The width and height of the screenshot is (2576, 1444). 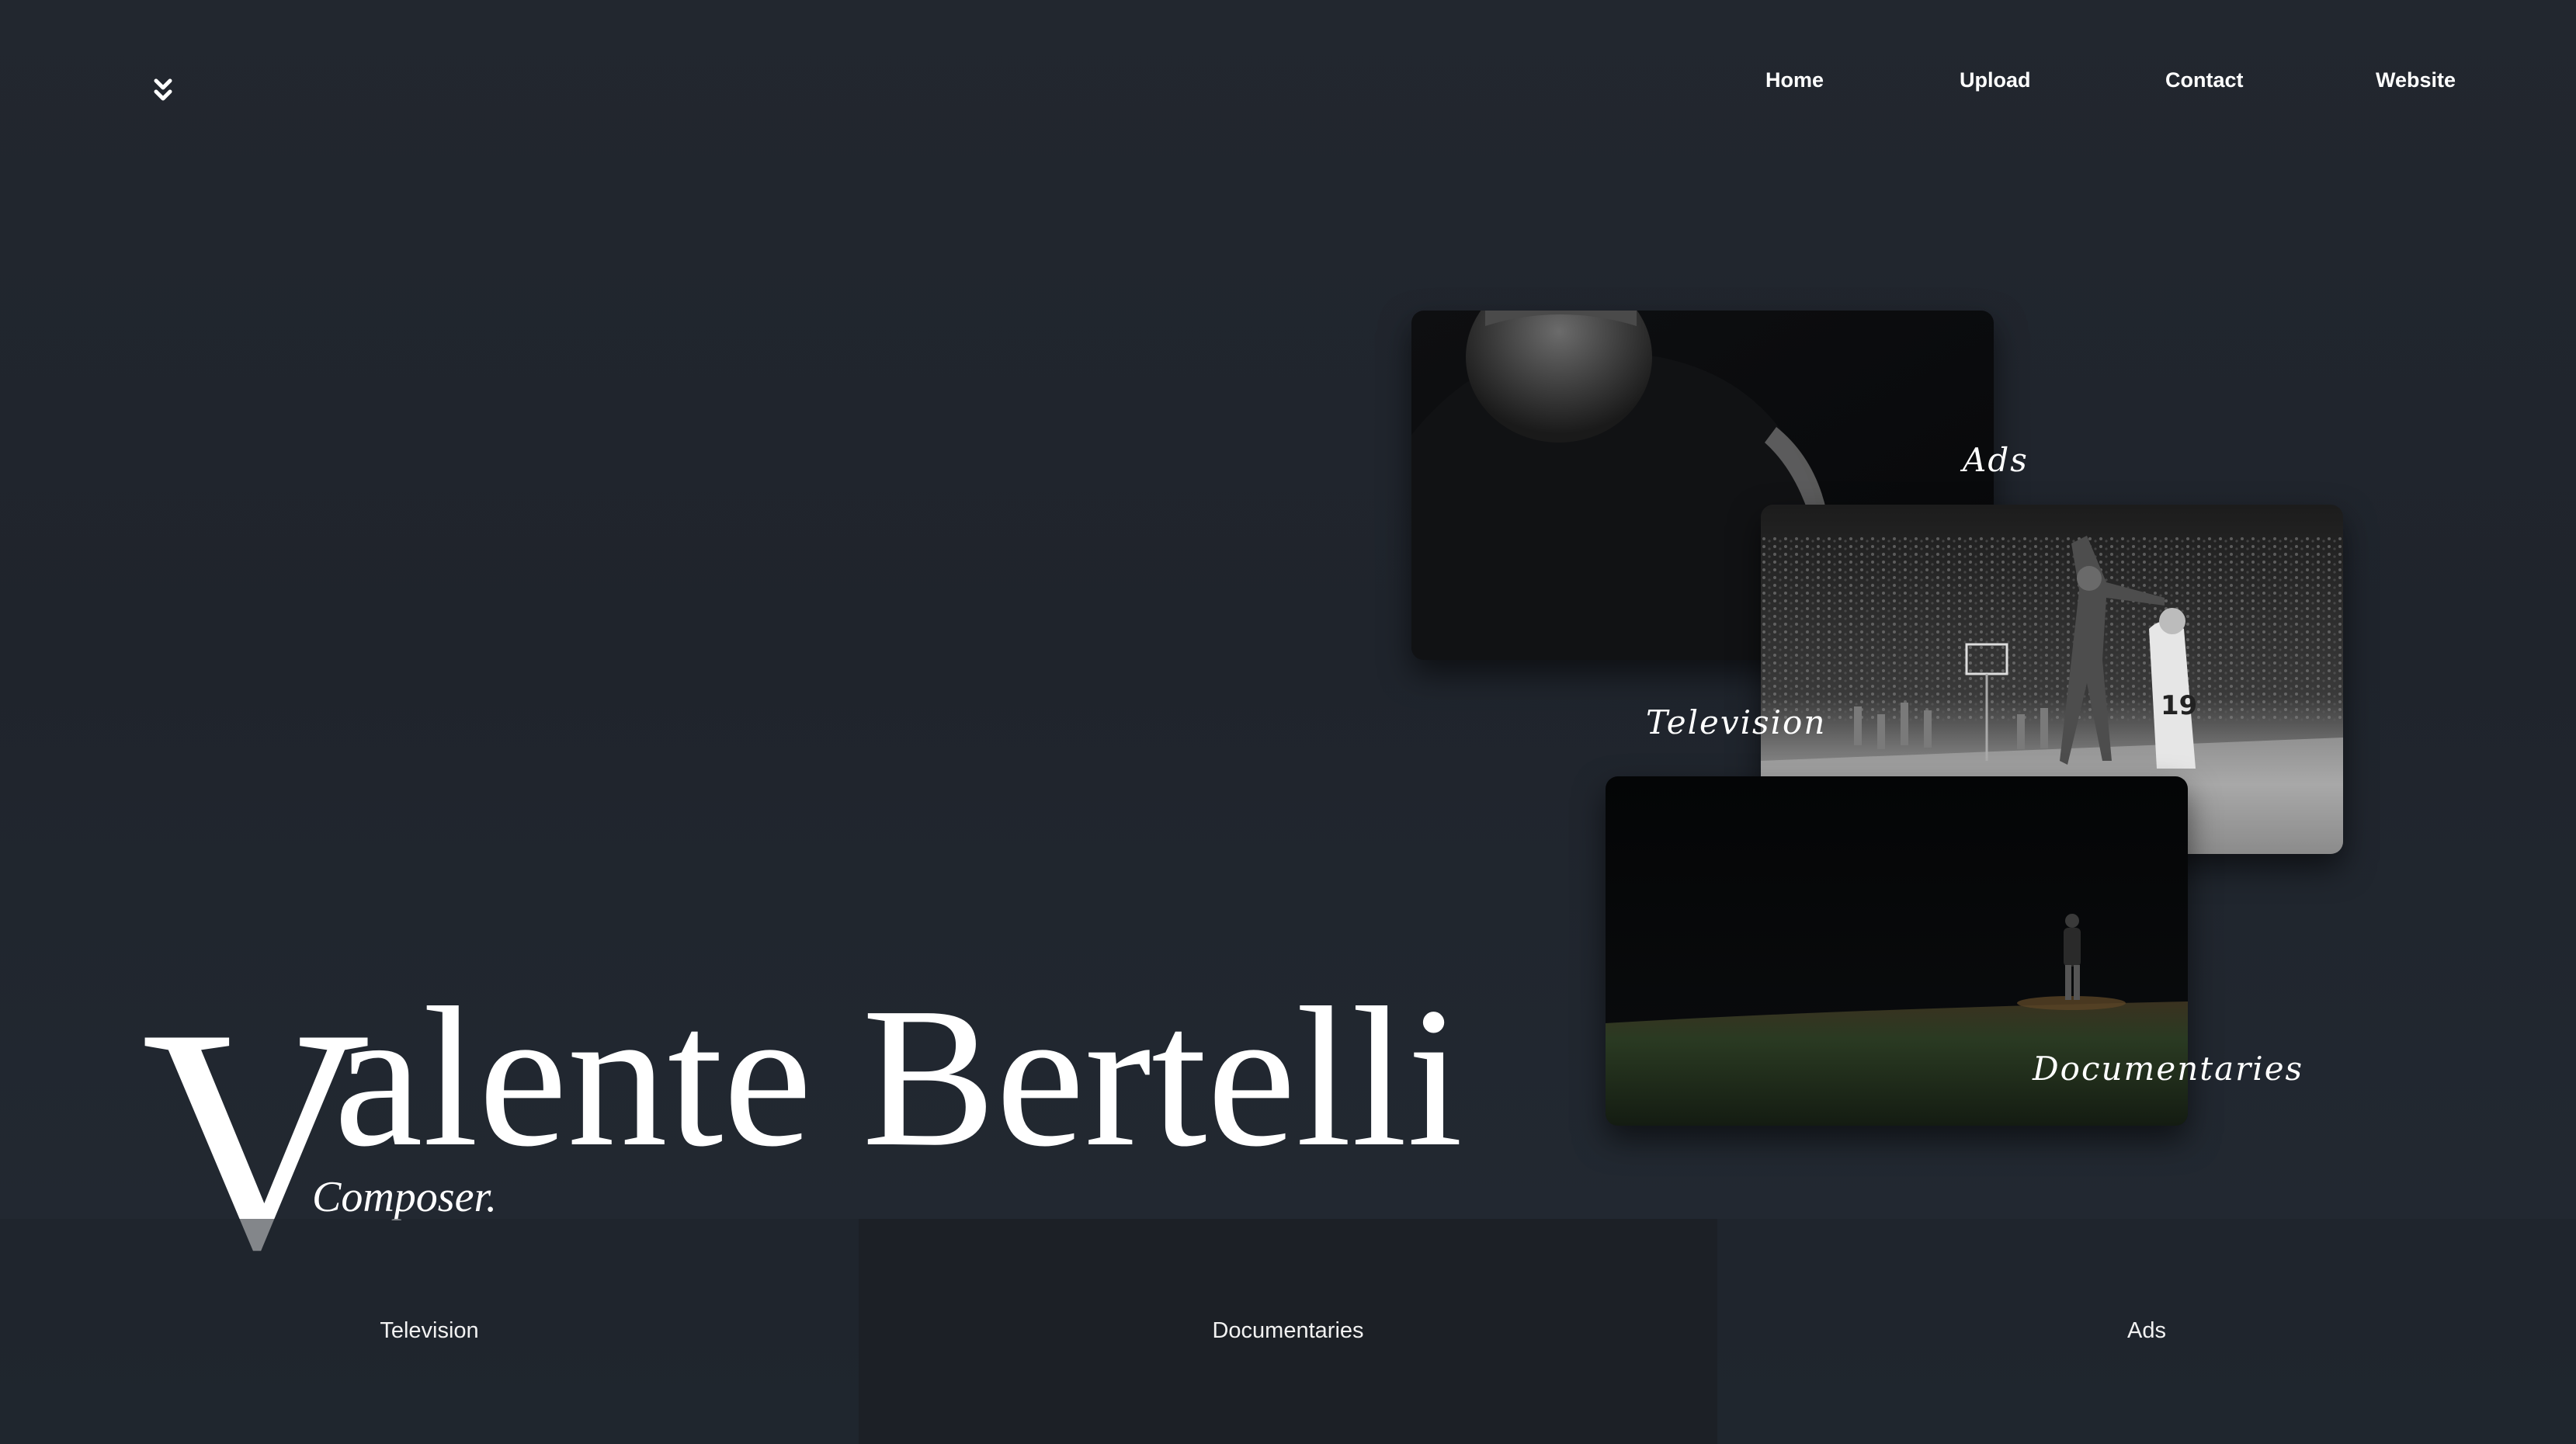 I want to click on svg-text: 19, so click(x=2179, y=705).